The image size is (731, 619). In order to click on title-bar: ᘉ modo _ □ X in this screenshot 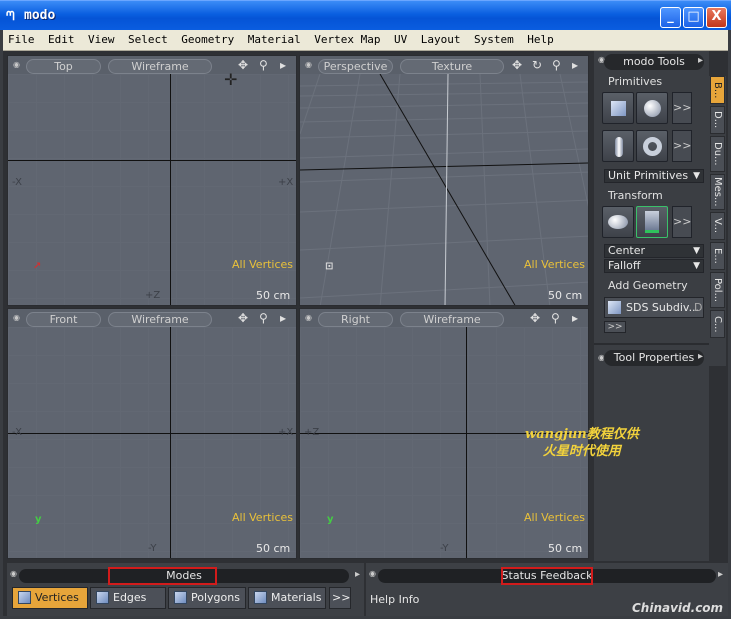, I will do `click(365, 15)`.